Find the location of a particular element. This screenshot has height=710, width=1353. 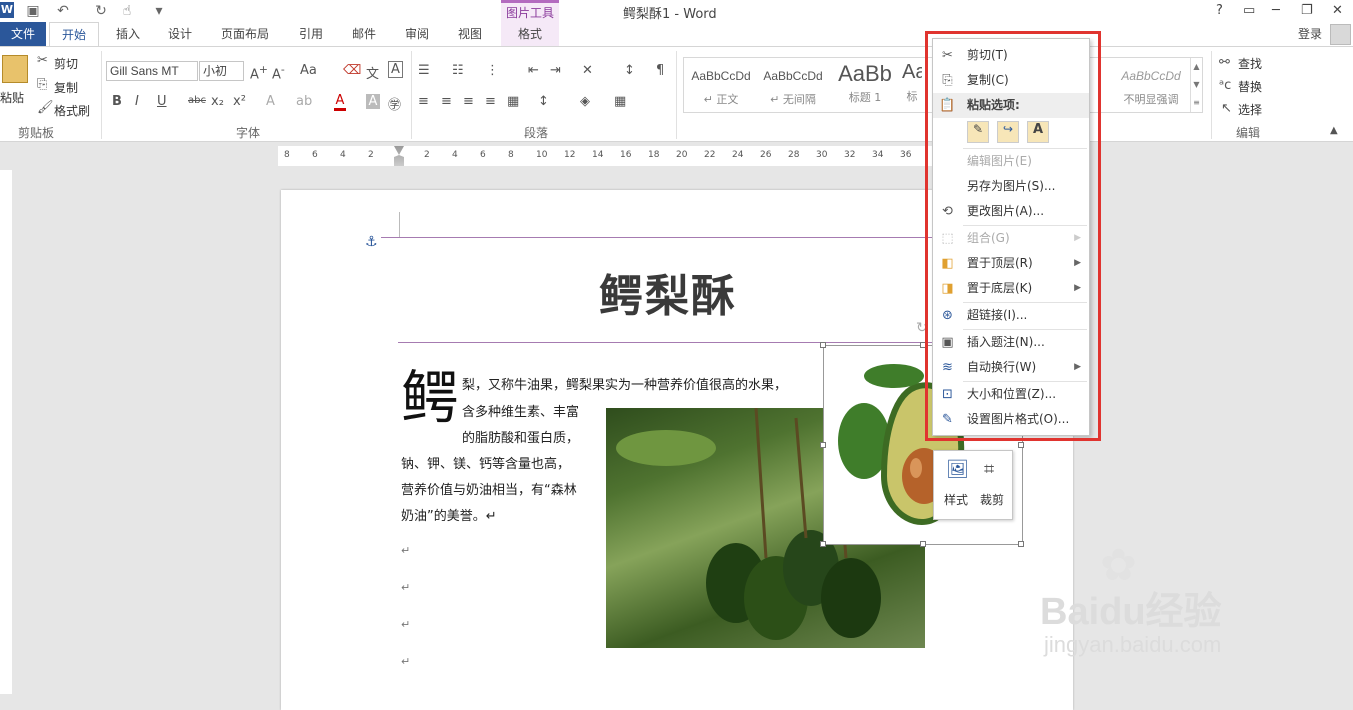

align-center-icon: ≡ is located at coordinates (446, 101).